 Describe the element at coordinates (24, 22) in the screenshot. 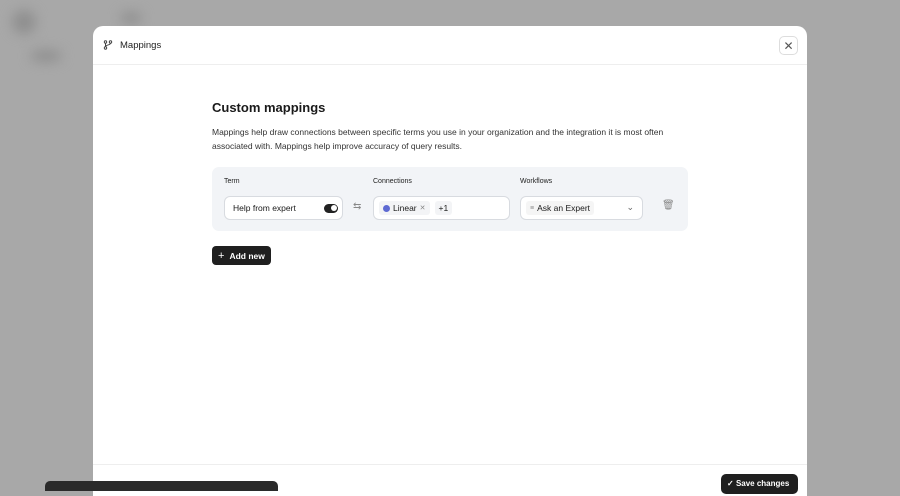

I see `background-avatar` at that location.